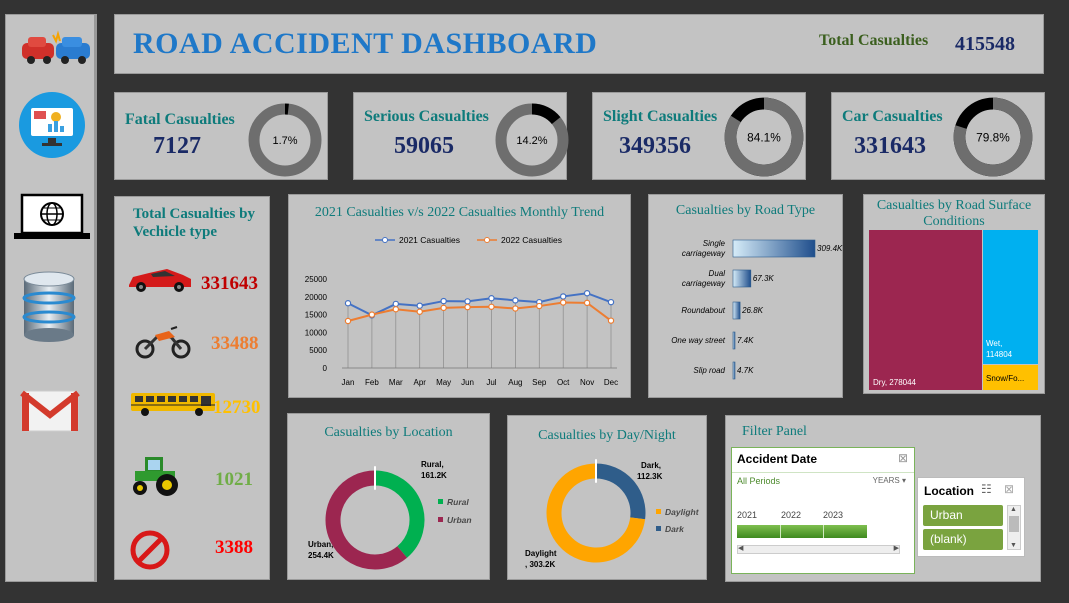 Image resolution: width=1069 pixels, height=603 pixels. What do you see at coordinates (704, 283) in the screenshot?
I see `category-label: carriageway` at bounding box center [704, 283].